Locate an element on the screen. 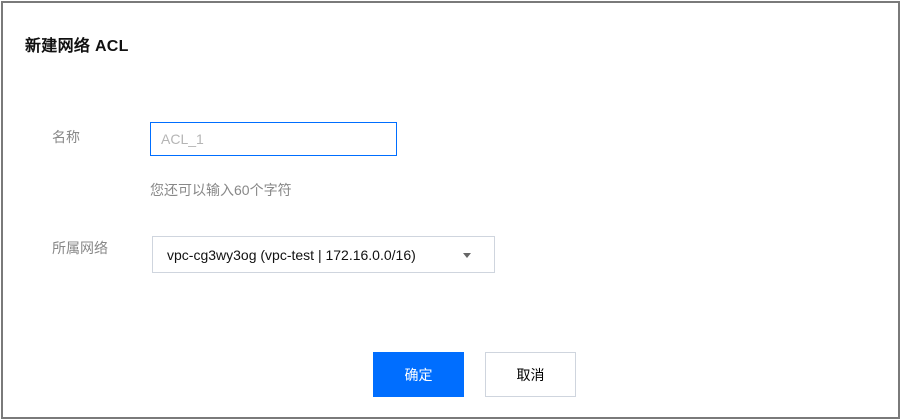 The width and height of the screenshot is (901, 420). name-char-limit-hint: 您还可以输入60个字符 is located at coordinates (221, 190).